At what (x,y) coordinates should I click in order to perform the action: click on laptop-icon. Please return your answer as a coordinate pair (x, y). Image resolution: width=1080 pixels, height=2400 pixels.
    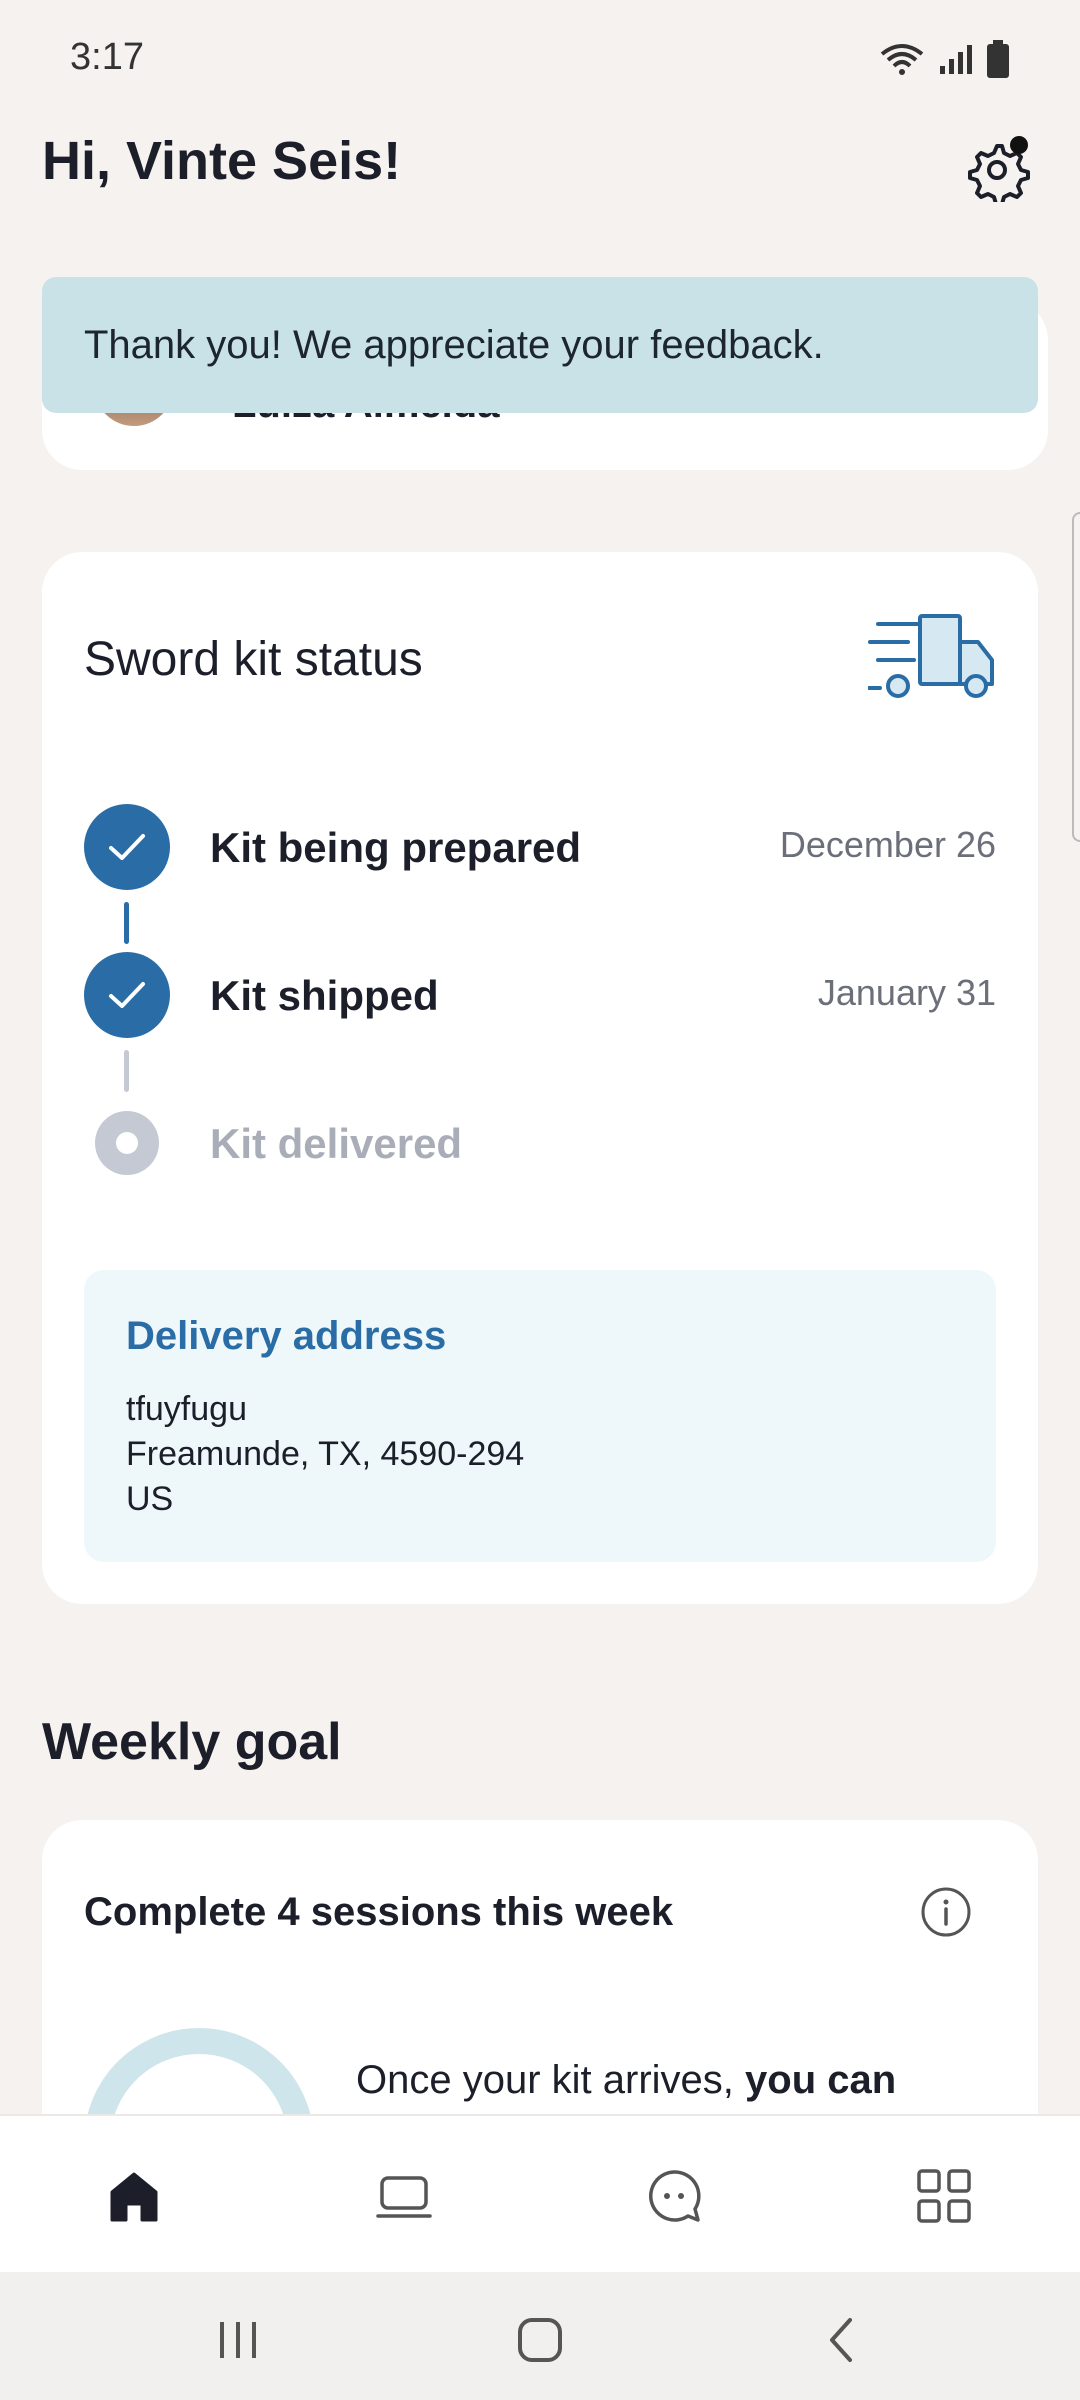
    Looking at the image, I should click on (404, 2197).